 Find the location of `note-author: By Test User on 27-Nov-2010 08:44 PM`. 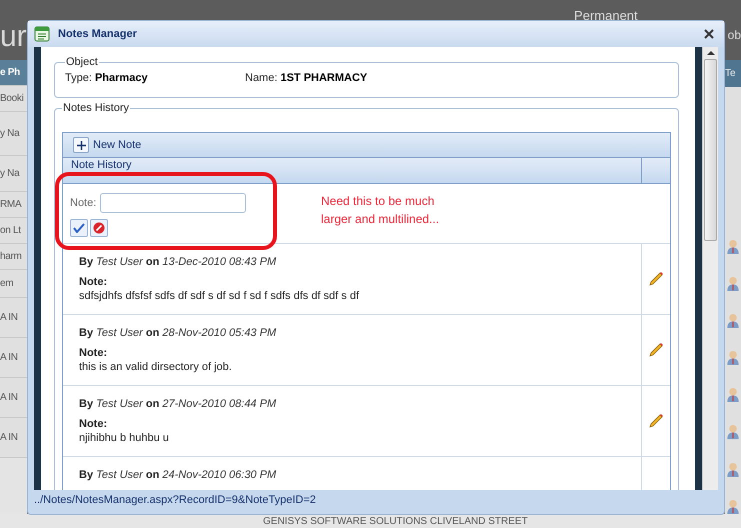

note-author: By Test User on 27-Nov-2010 08:44 PM is located at coordinates (178, 404).